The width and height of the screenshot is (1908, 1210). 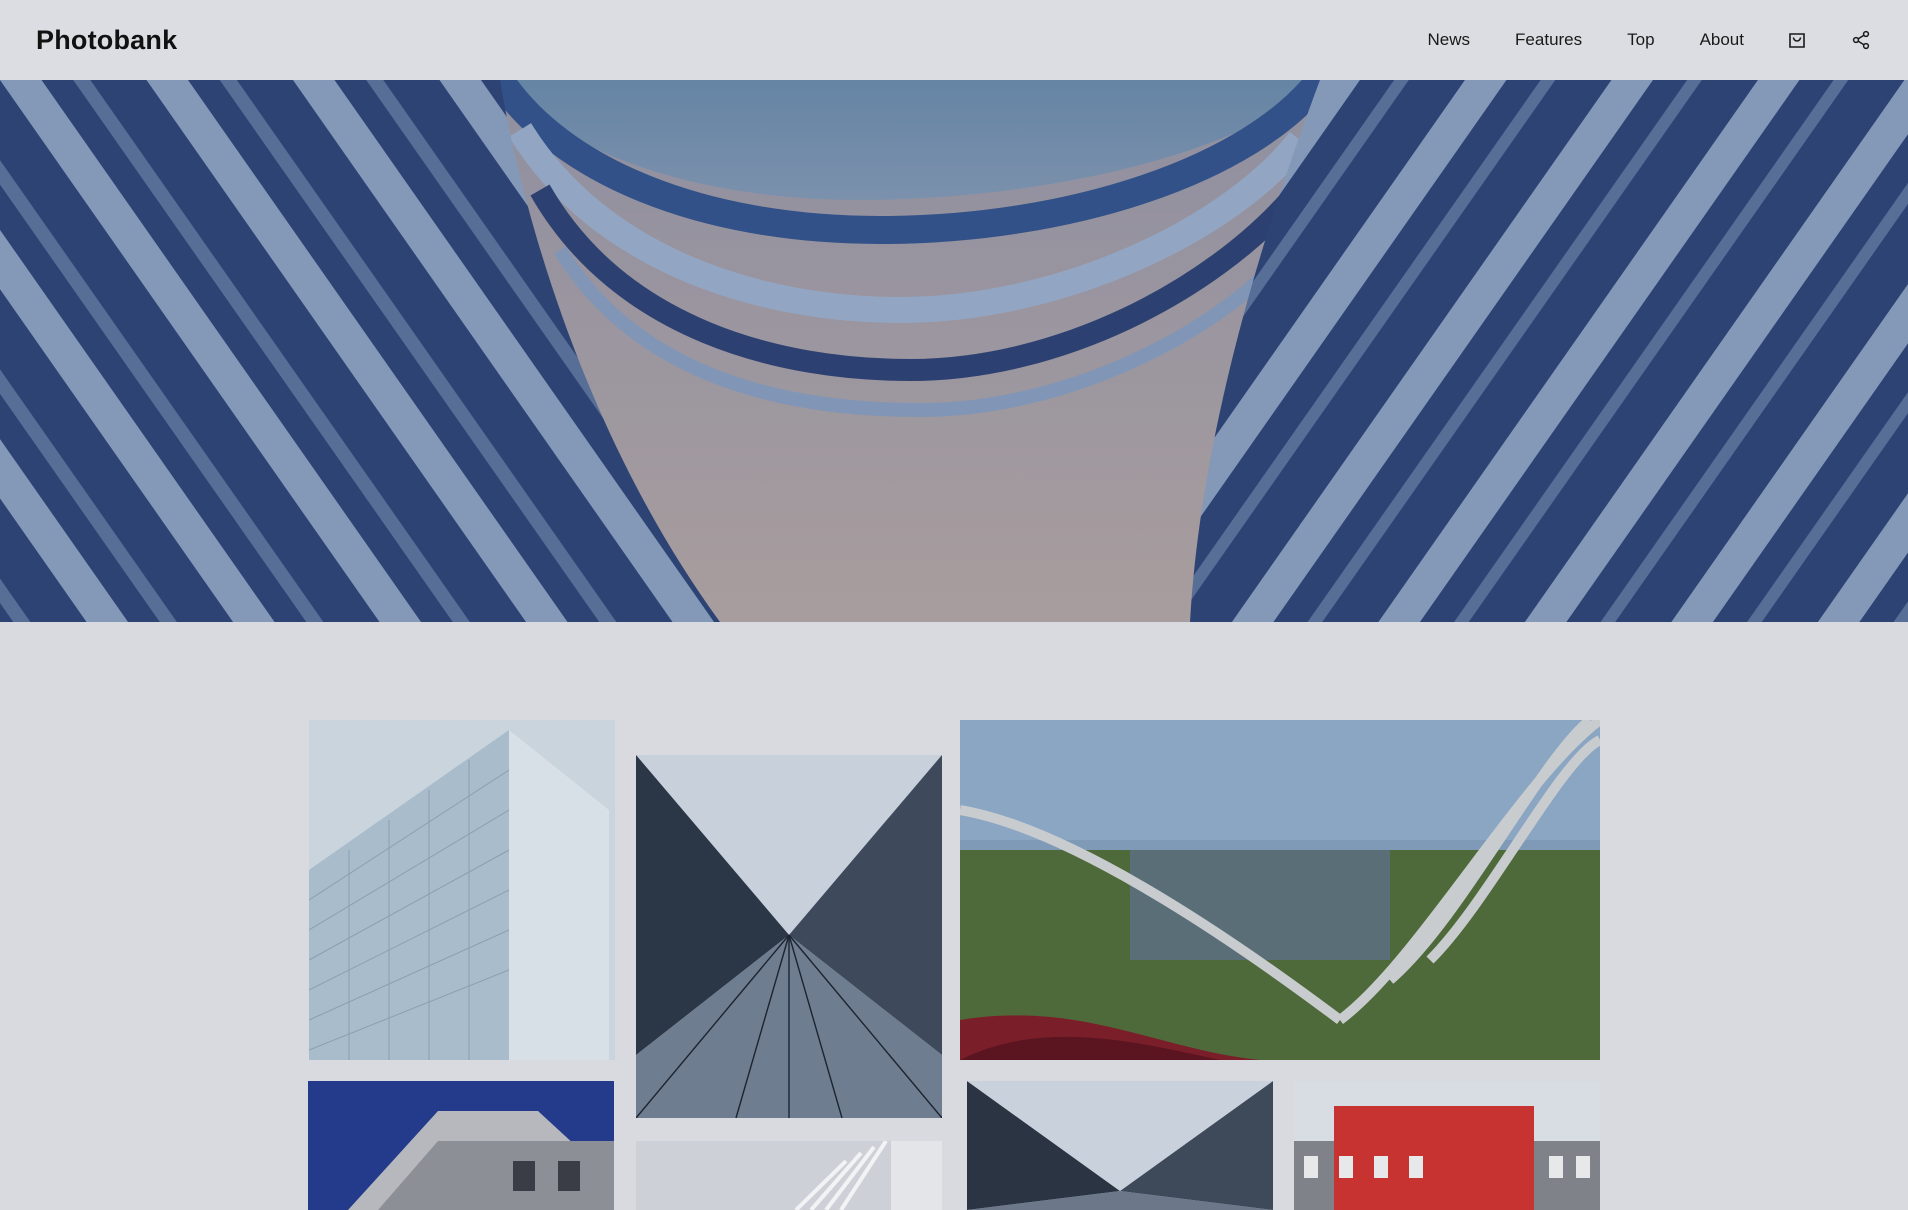 What do you see at coordinates (461, 1145) in the screenshot?
I see `gallery-photo-blue-house` at bounding box center [461, 1145].